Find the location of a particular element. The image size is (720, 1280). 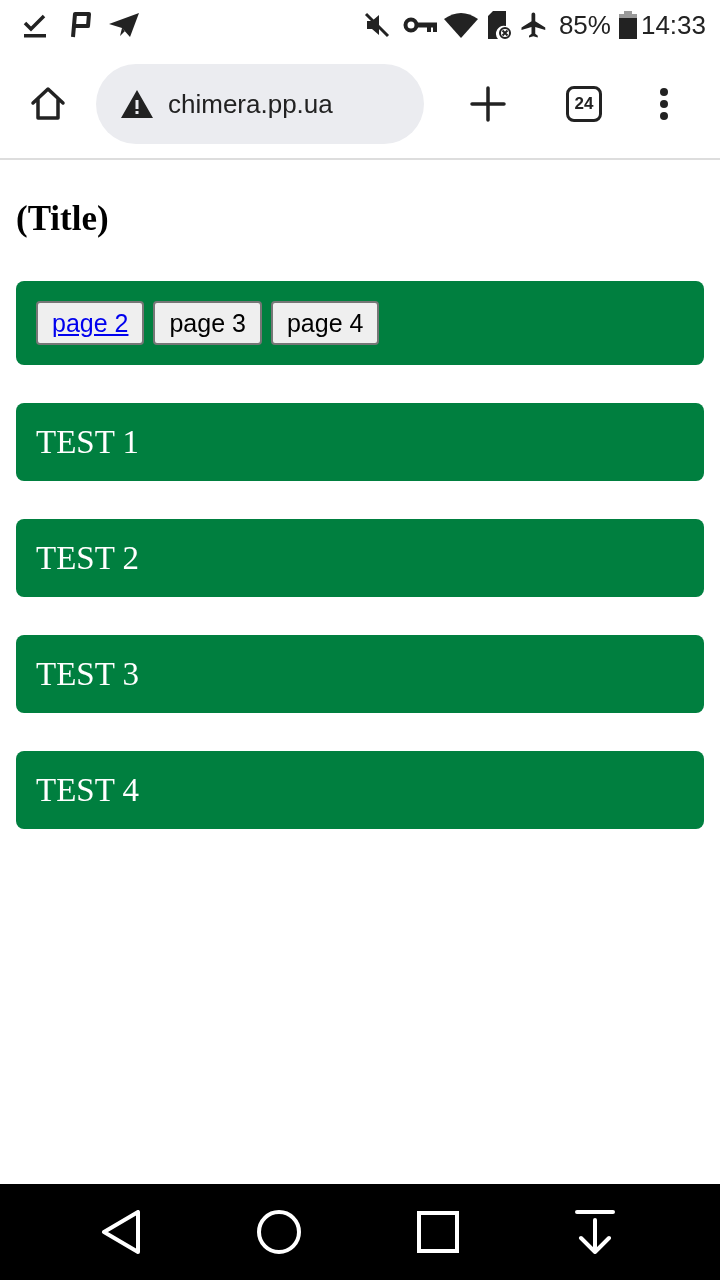

section-bar: TEST 4 is located at coordinates (360, 790).